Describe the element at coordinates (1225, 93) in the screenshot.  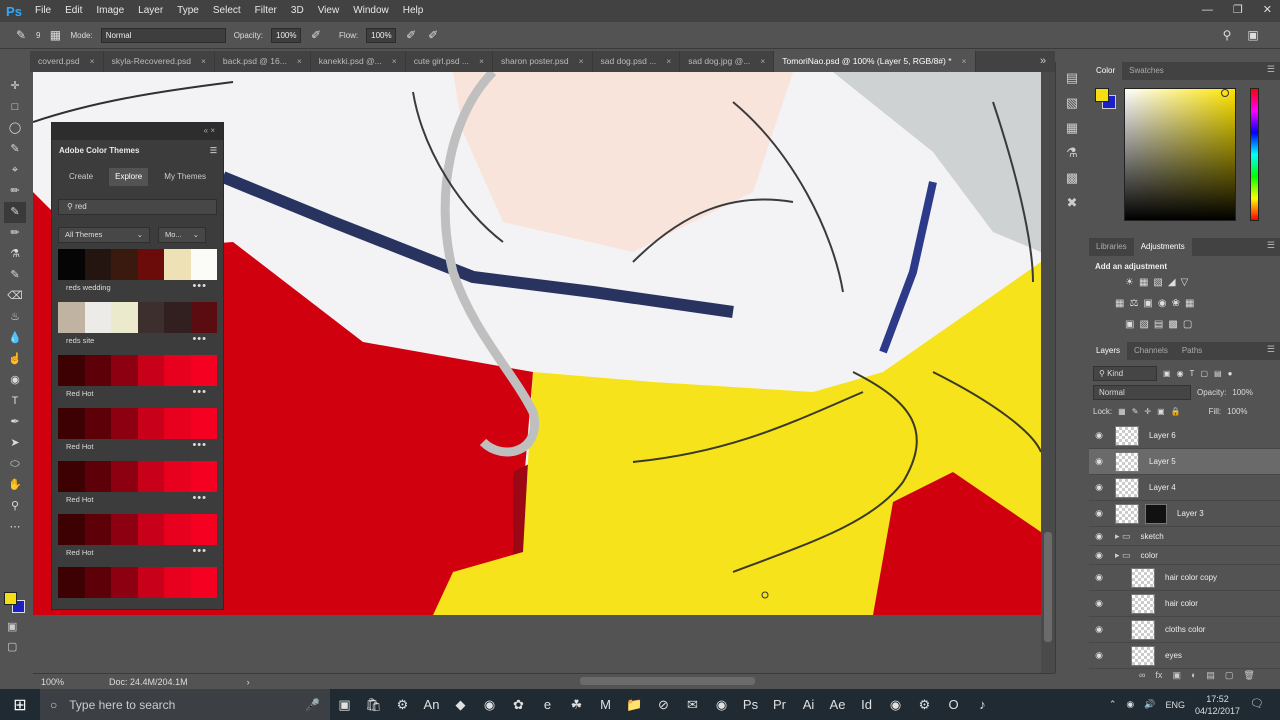
I see `color-picker-cursor` at that location.